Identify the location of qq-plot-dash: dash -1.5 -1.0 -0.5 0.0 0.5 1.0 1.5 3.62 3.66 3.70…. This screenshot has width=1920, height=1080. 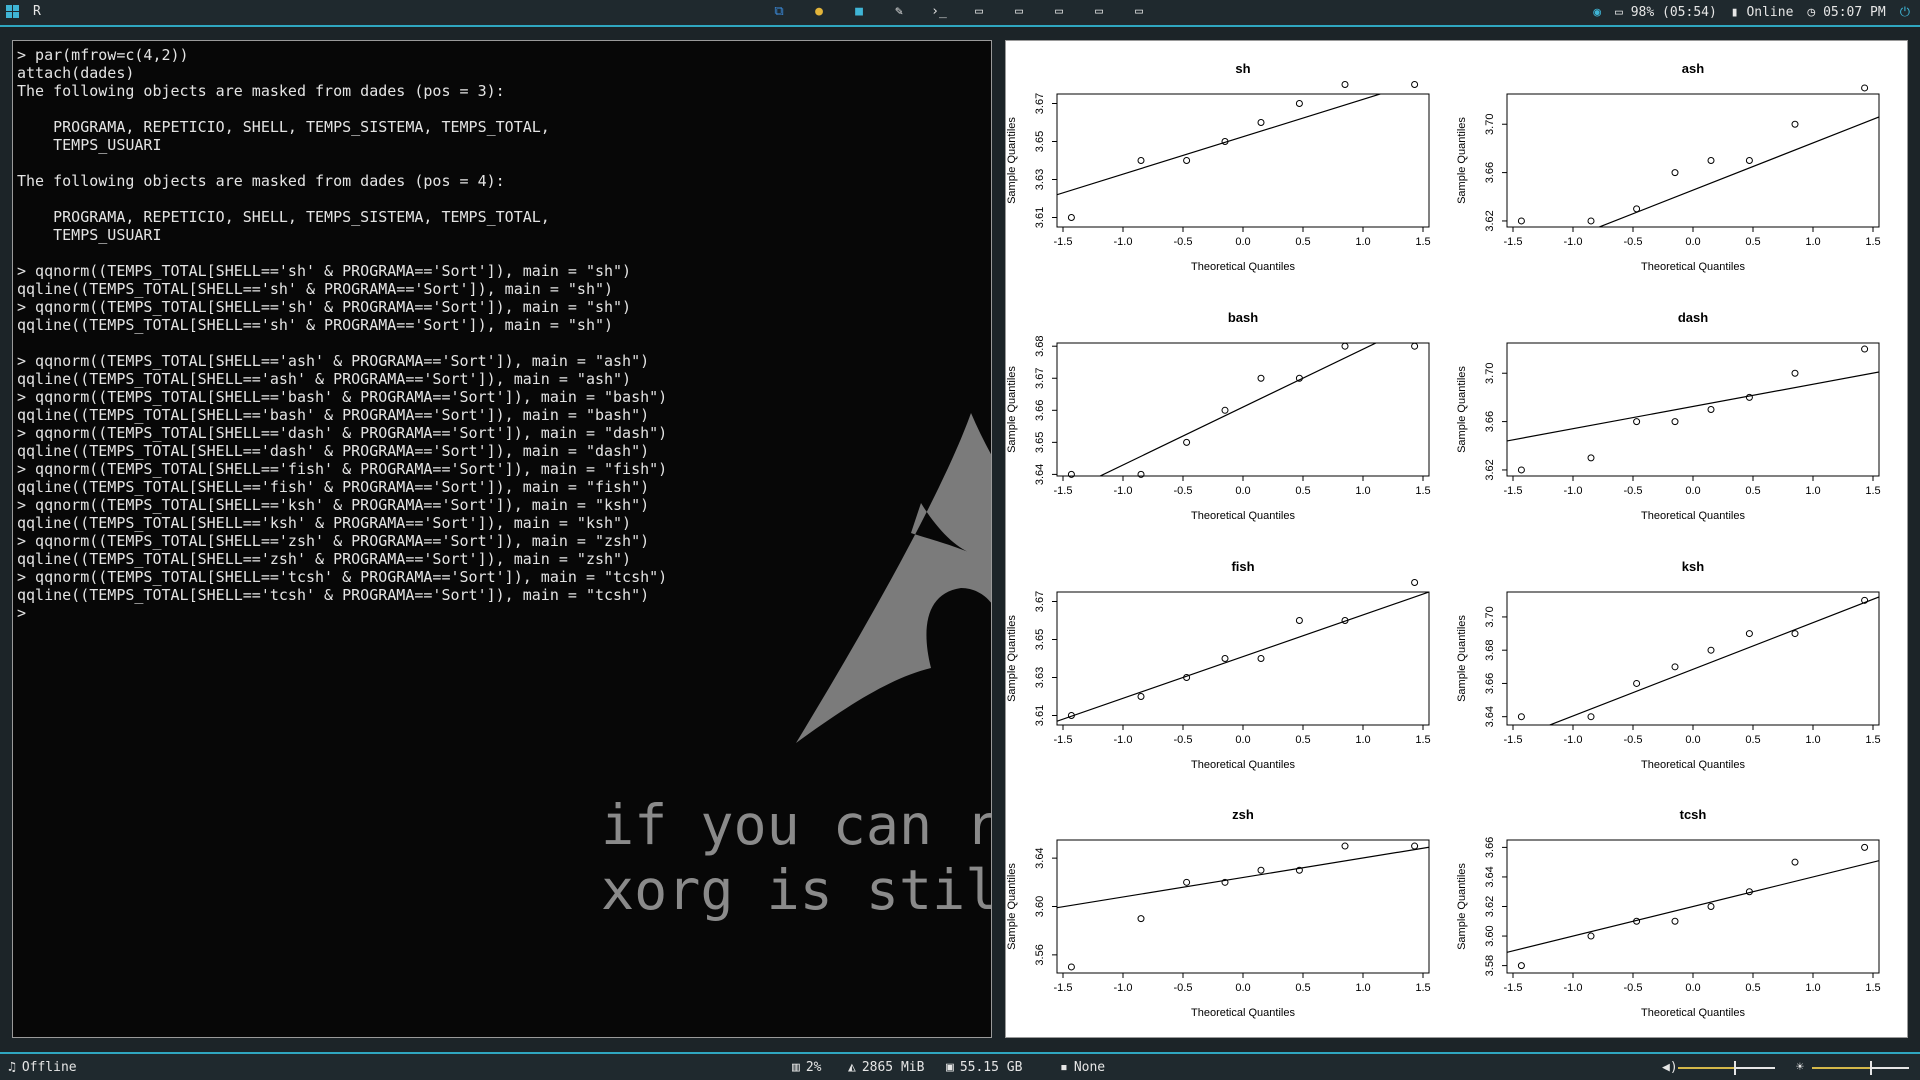
(1668, 416).